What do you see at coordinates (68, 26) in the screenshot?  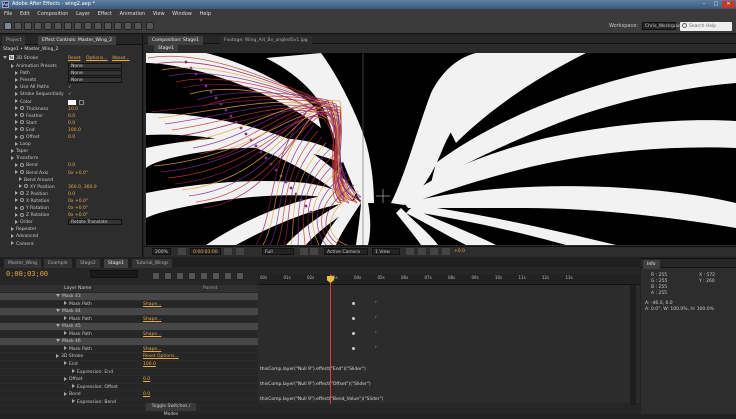 I see `mask-tool-icon` at bounding box center [68, 26].